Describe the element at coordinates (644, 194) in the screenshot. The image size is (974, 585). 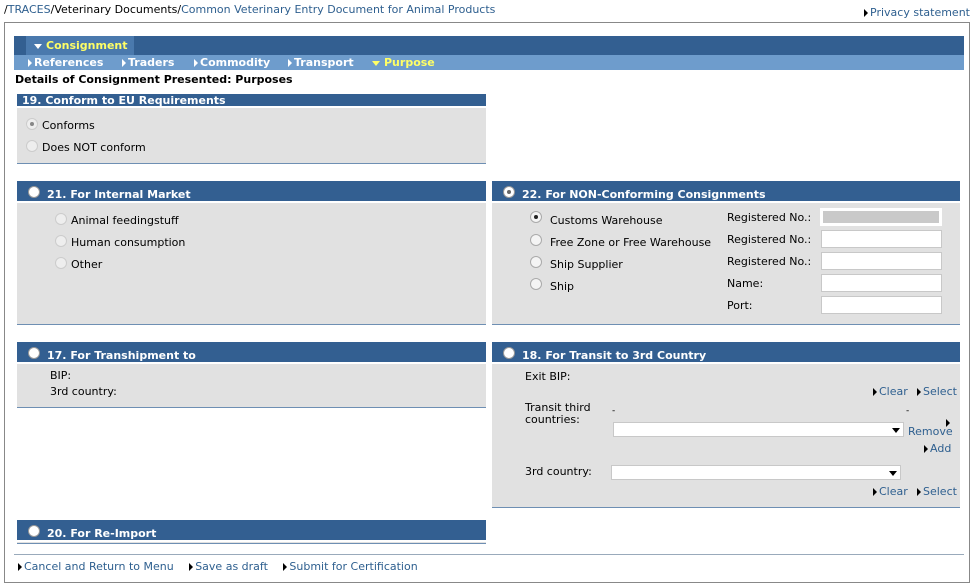
I see `box-22-title: 22. For NON-Conforming Consignments` at that location.